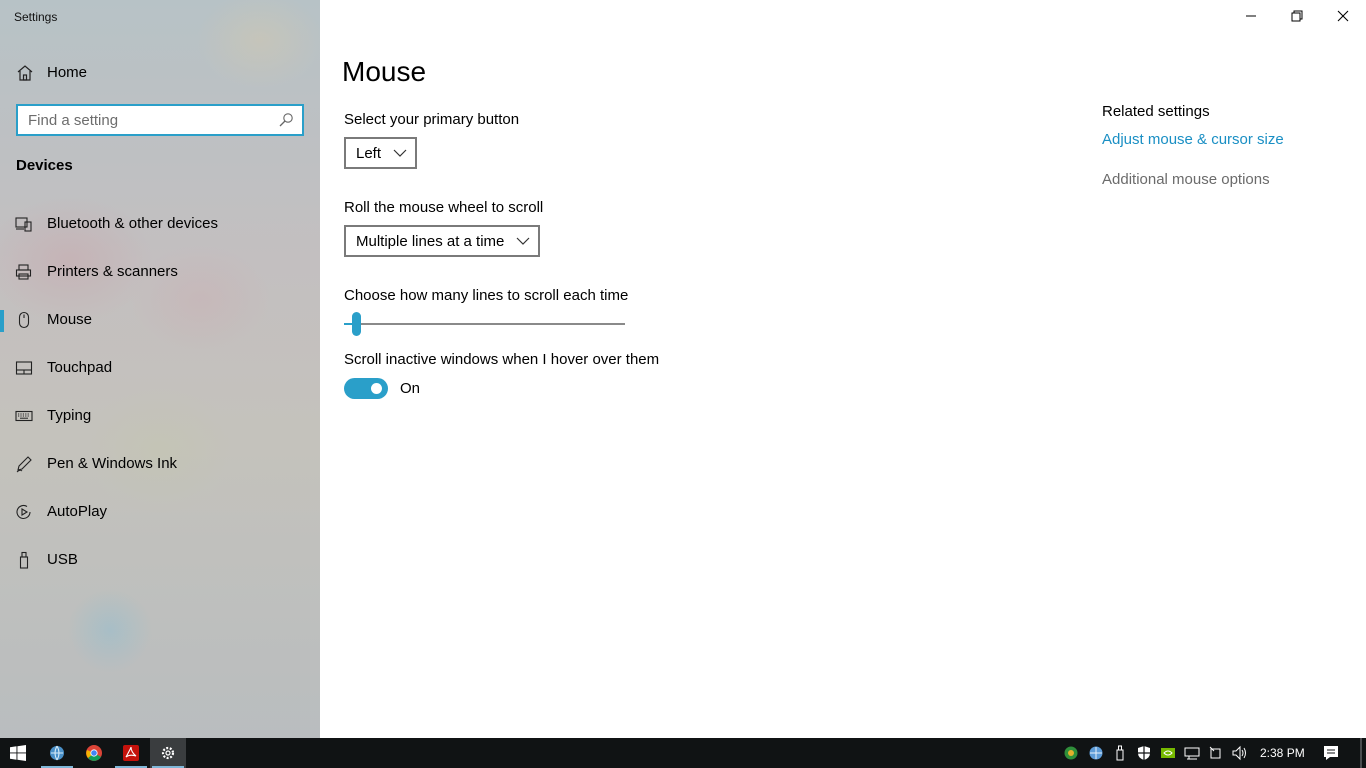  I want to click on usb-tray-icon, so click(1120, 753).